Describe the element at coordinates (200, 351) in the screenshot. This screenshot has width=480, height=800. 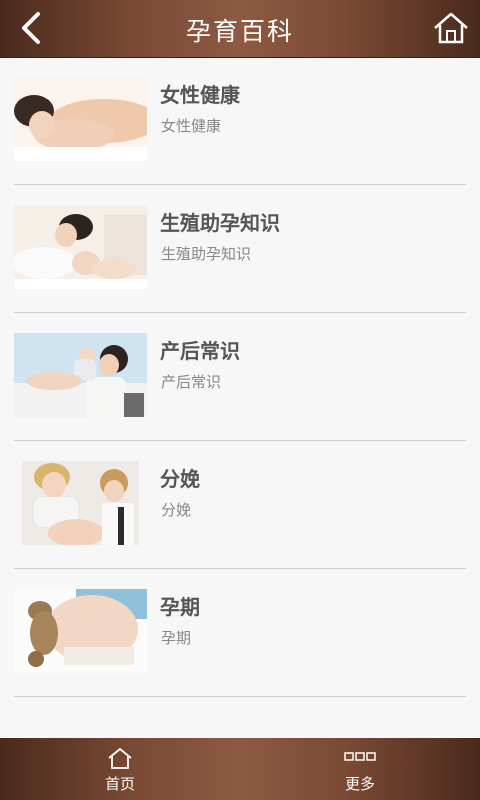
I see `item-title: 产后常识` at that location.